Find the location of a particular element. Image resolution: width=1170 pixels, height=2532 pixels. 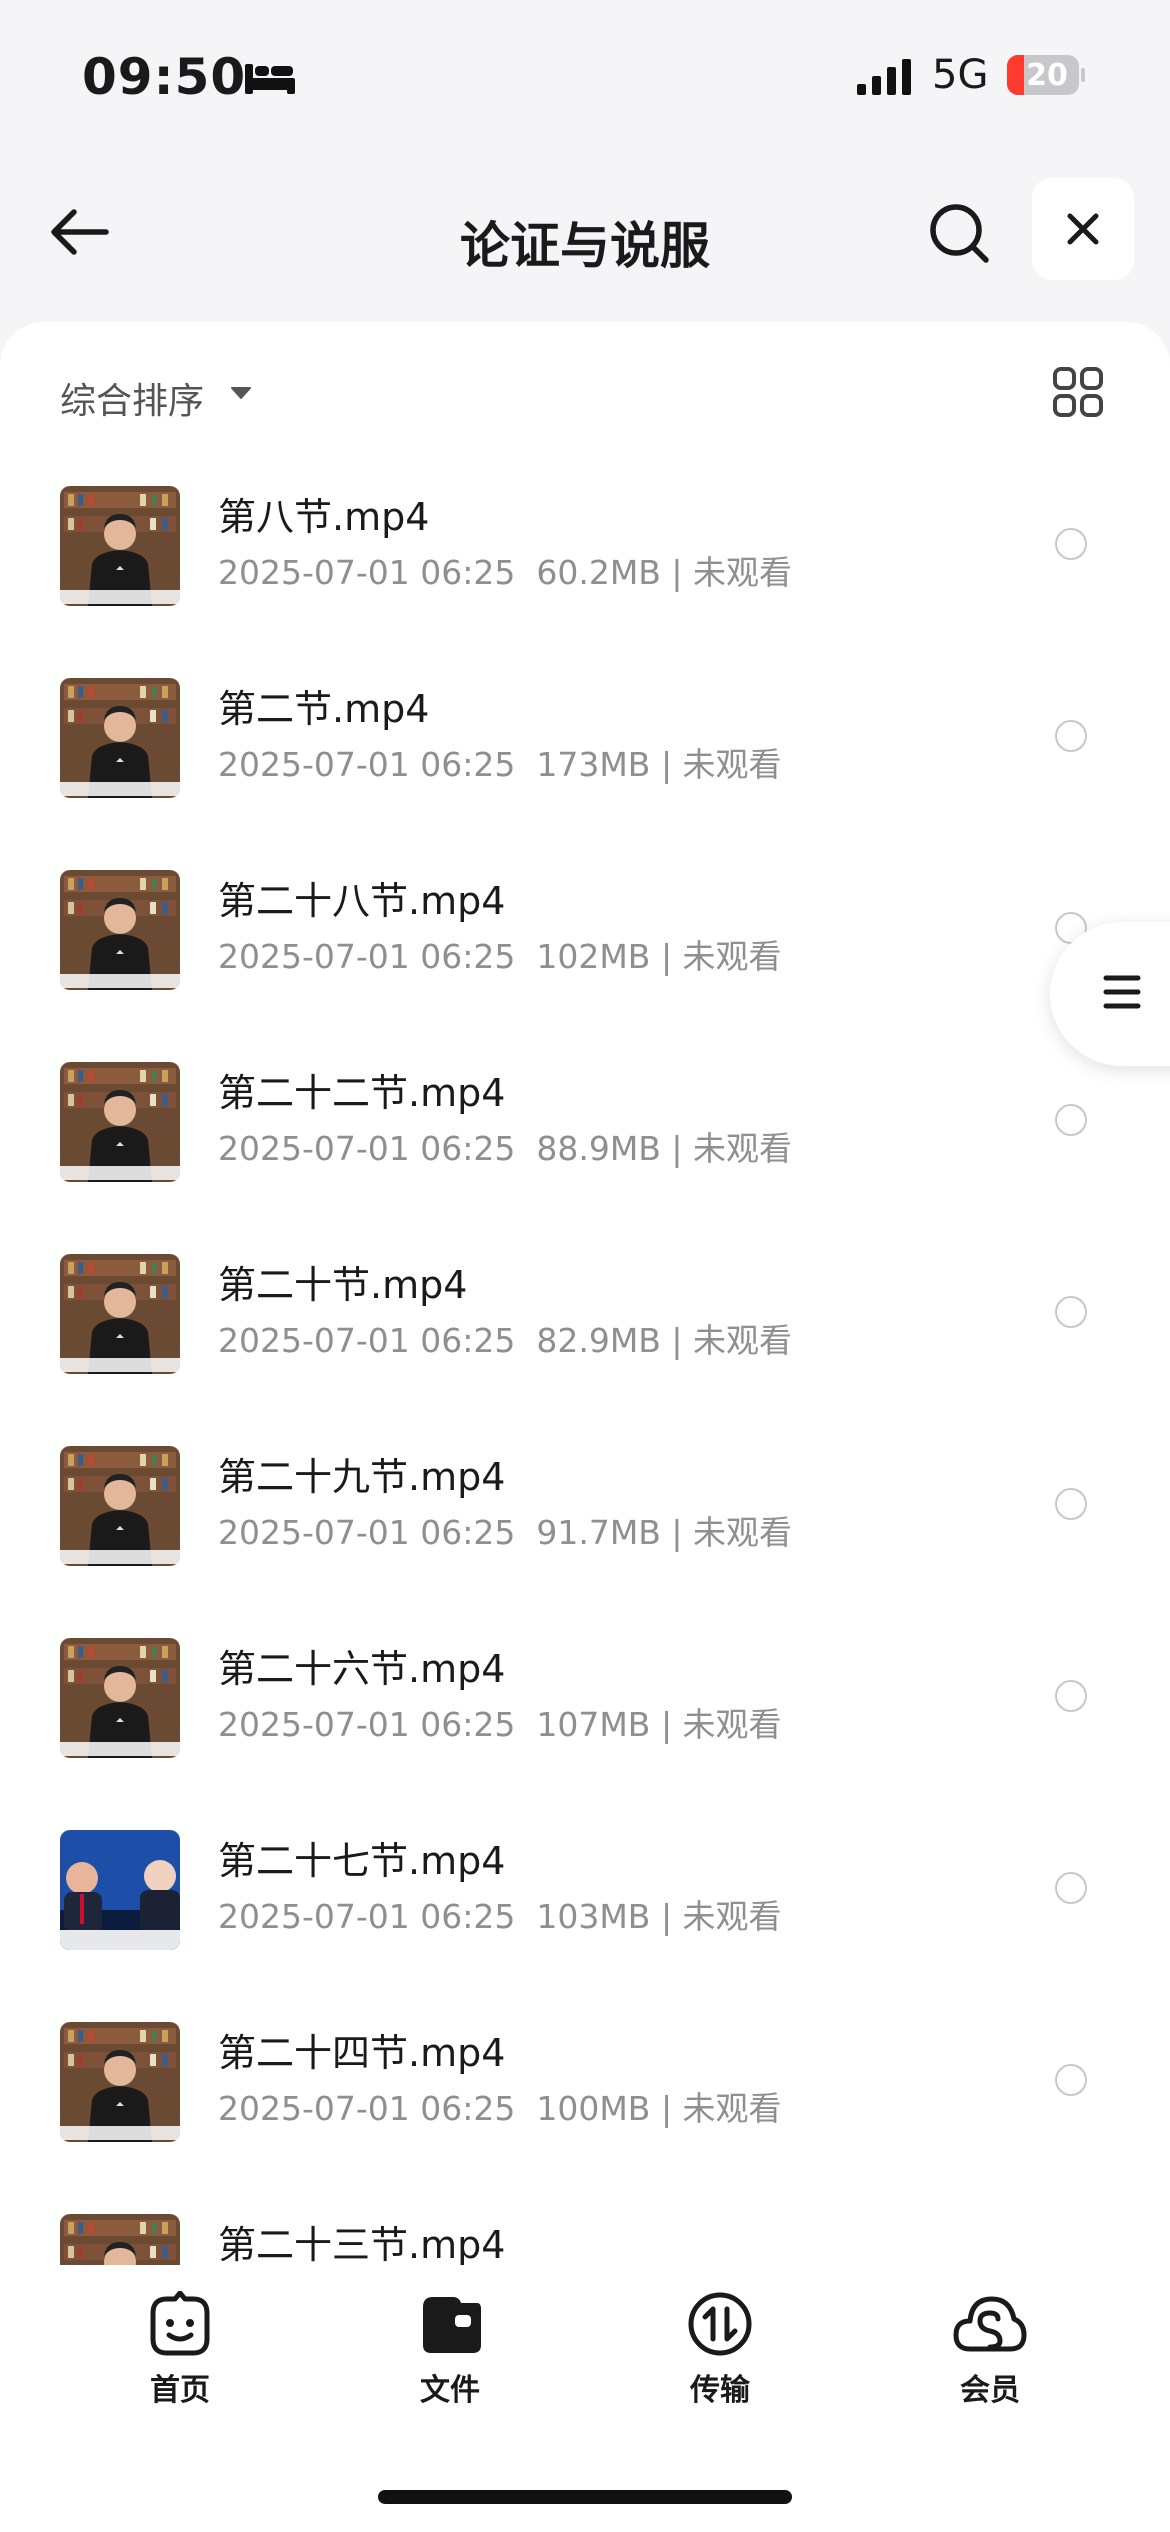

file-row: 第二十九节.mp4 2025-07-01 06:25 91.7MB | 未观看 is located at coordinates (585, 1528).